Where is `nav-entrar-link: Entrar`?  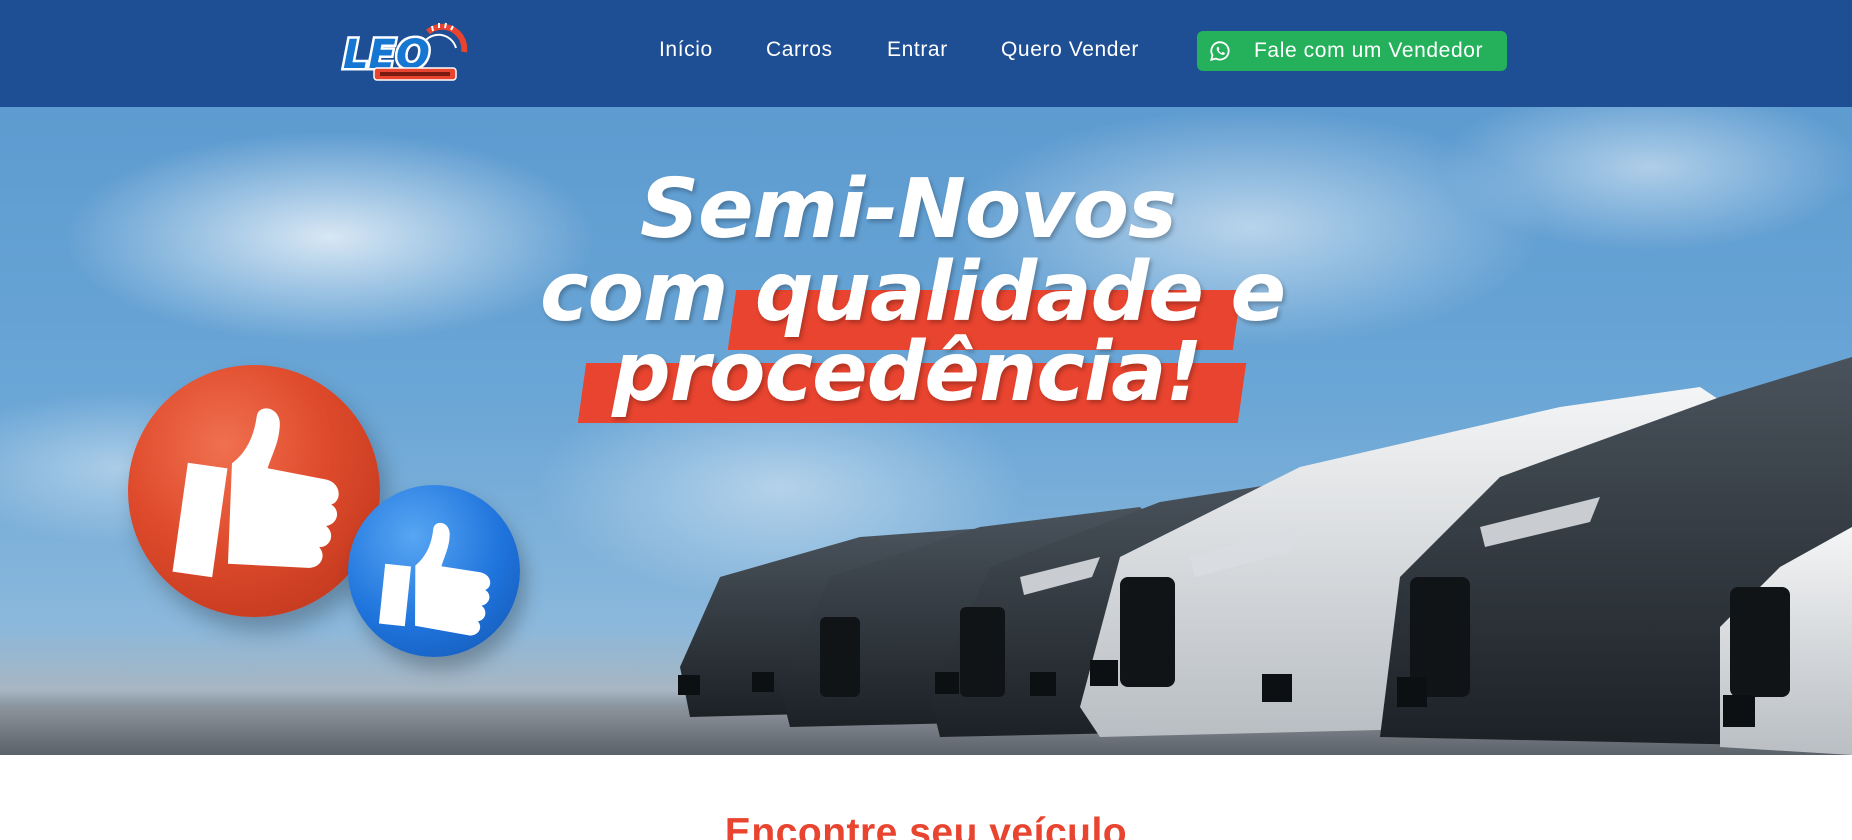
nav-entrar-link: Entrar is located at coordinates (917, 50).